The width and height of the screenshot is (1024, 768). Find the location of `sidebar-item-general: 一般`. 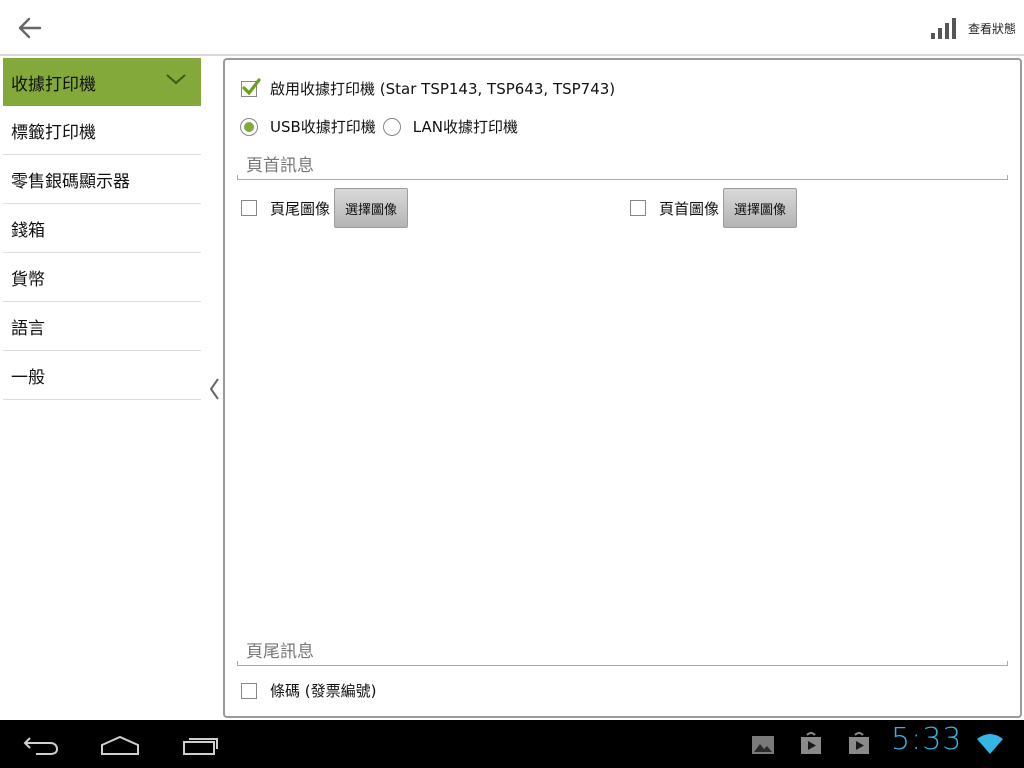

sidebar-item-general: 一般 is located at coordinates (102, 375).